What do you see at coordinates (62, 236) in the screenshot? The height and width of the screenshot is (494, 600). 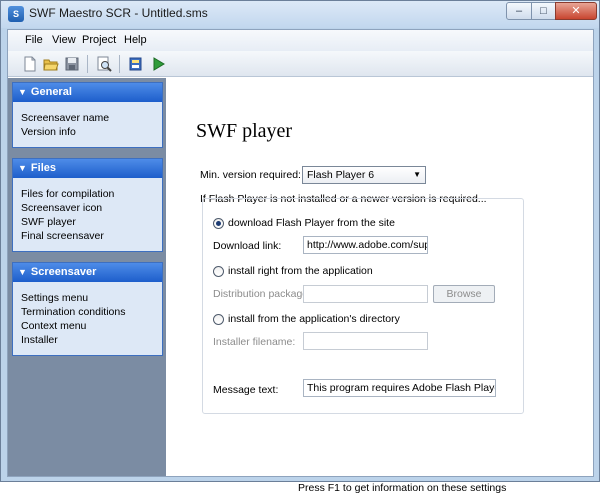 I see `sidebar-item-final-screensaver: Final screensaver` at bounding box center [62, 236].